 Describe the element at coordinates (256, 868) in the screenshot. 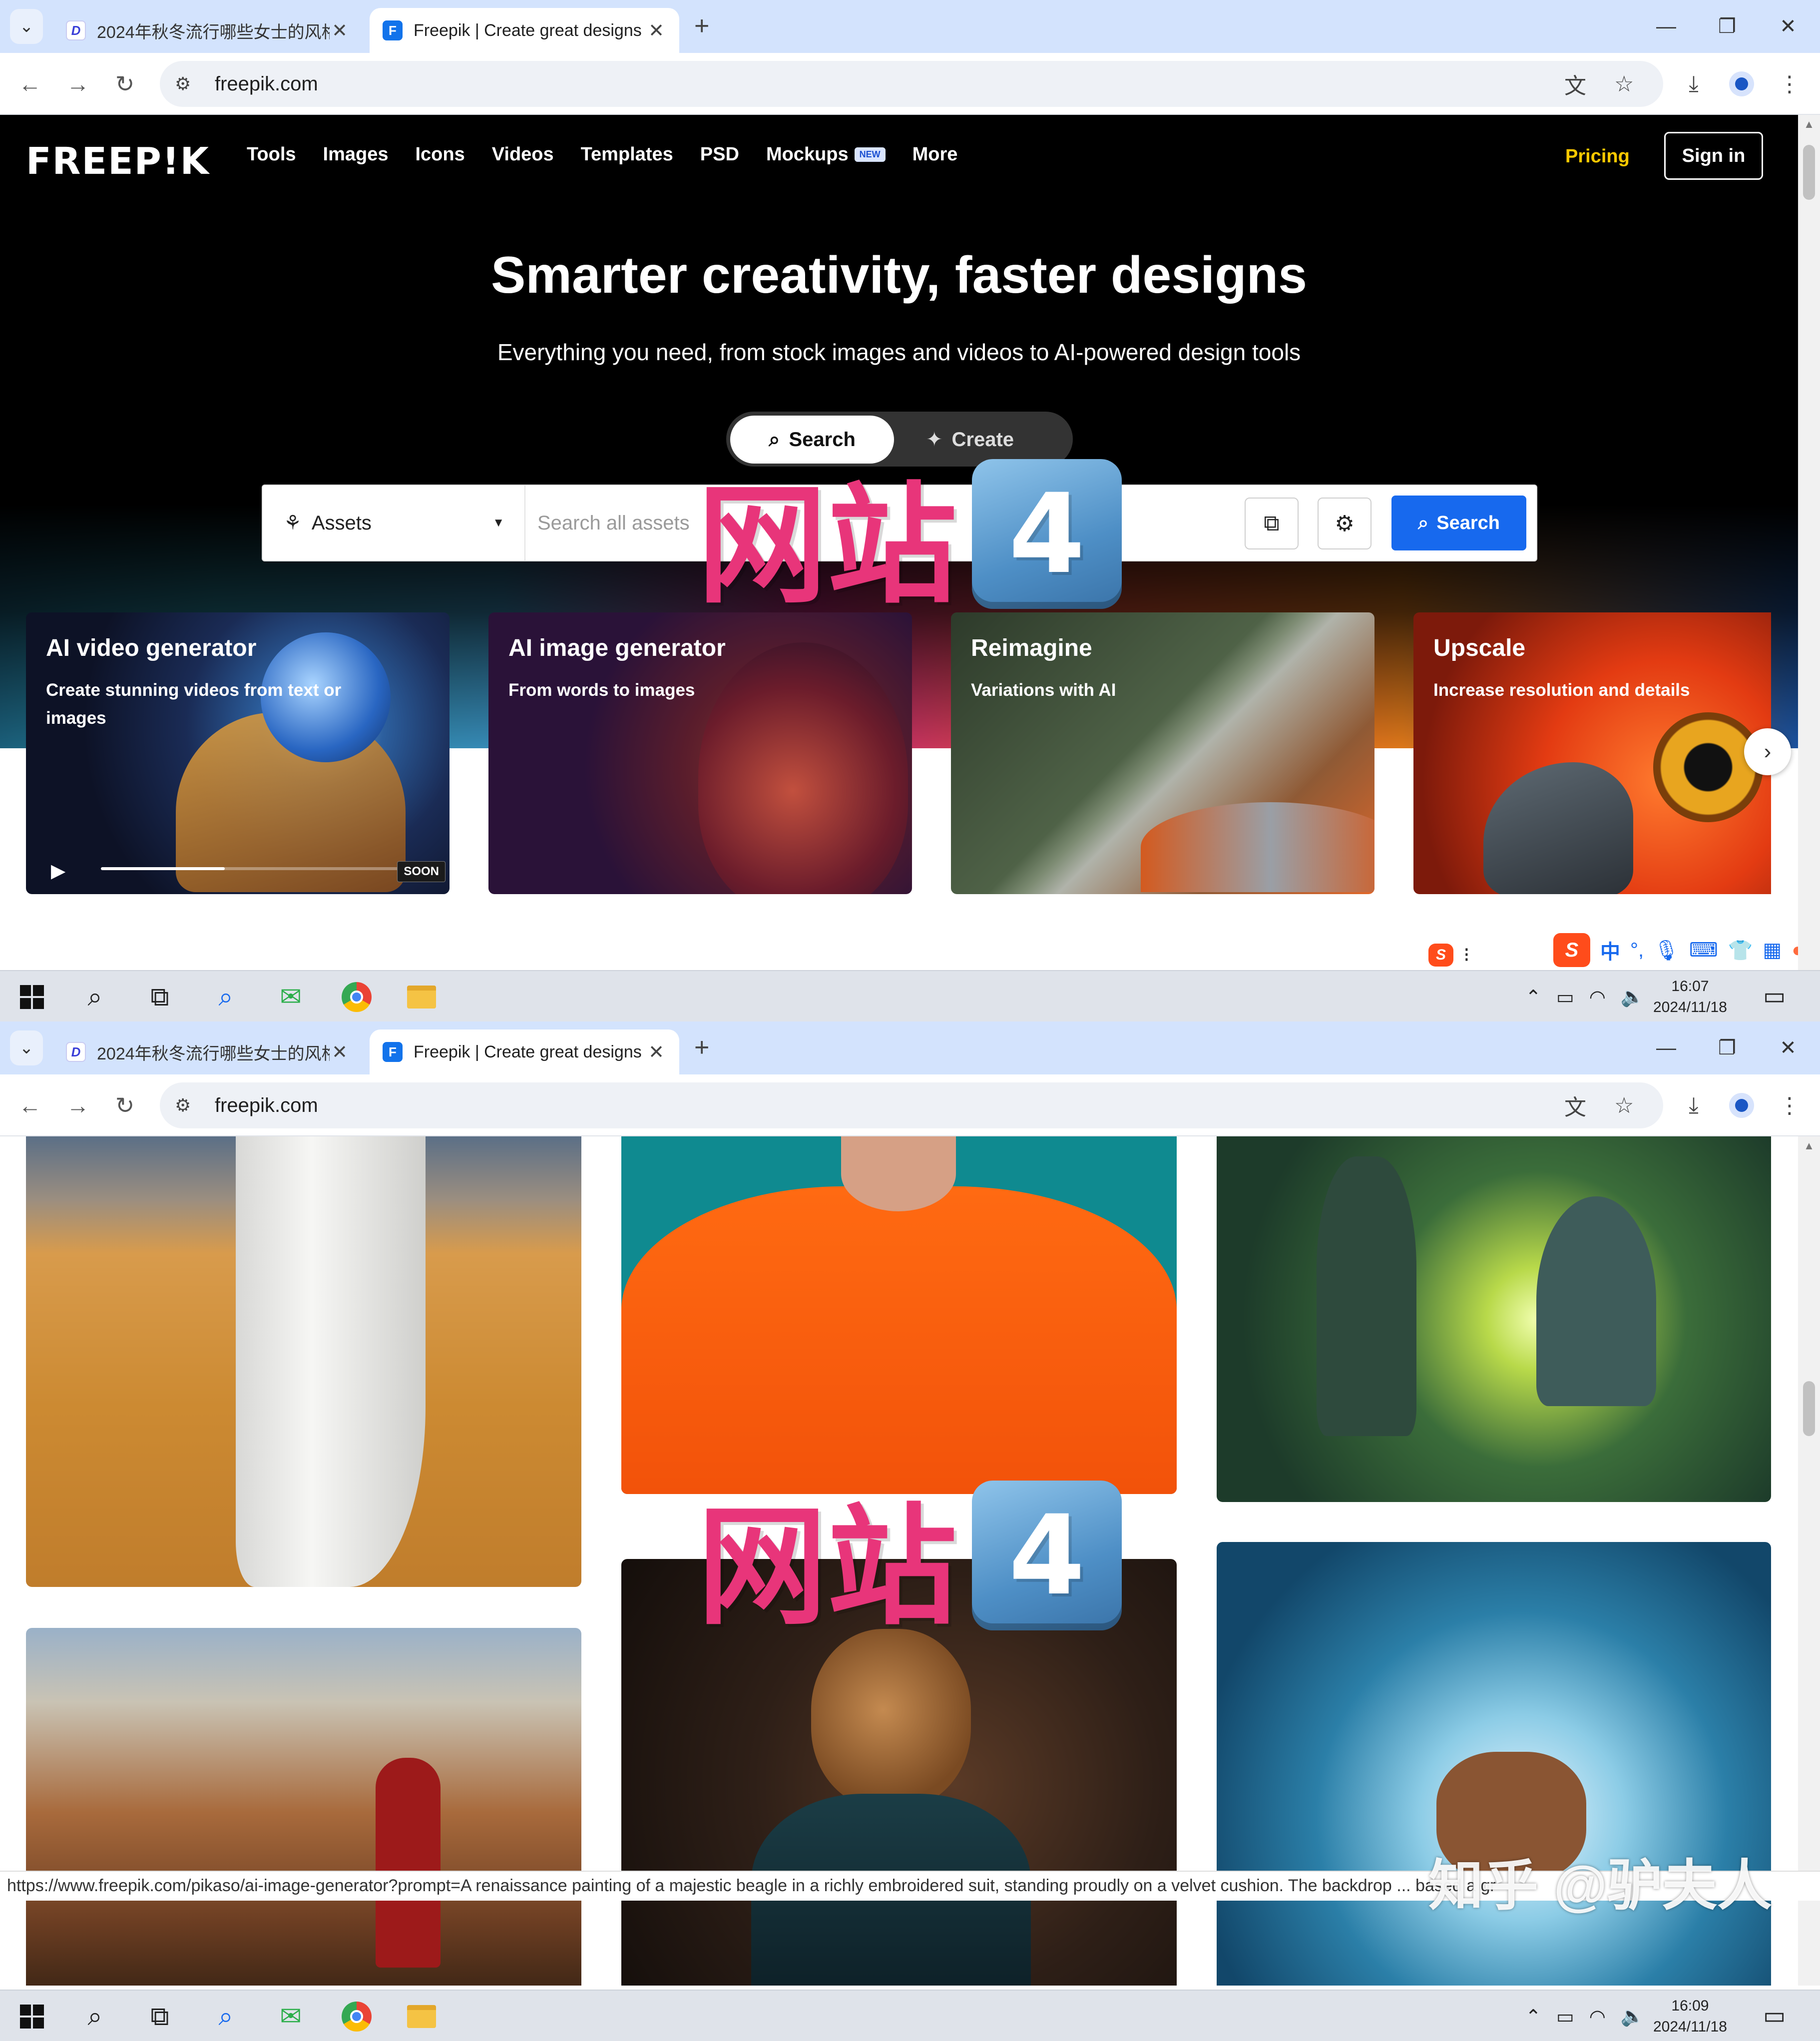

I see `video-progress-bar` at that location.